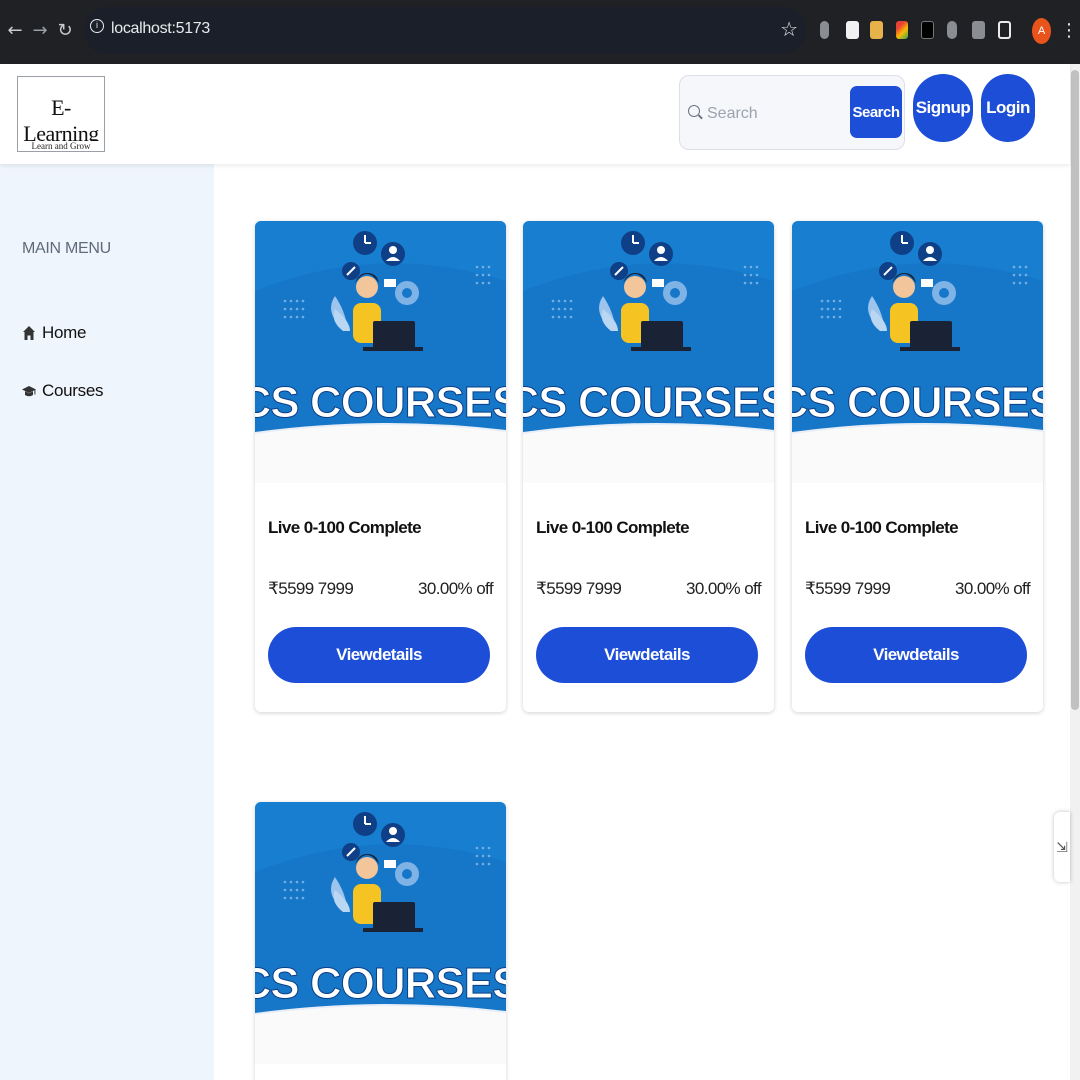  I want to click on scrollbar-thumb, so click(1075, 390).